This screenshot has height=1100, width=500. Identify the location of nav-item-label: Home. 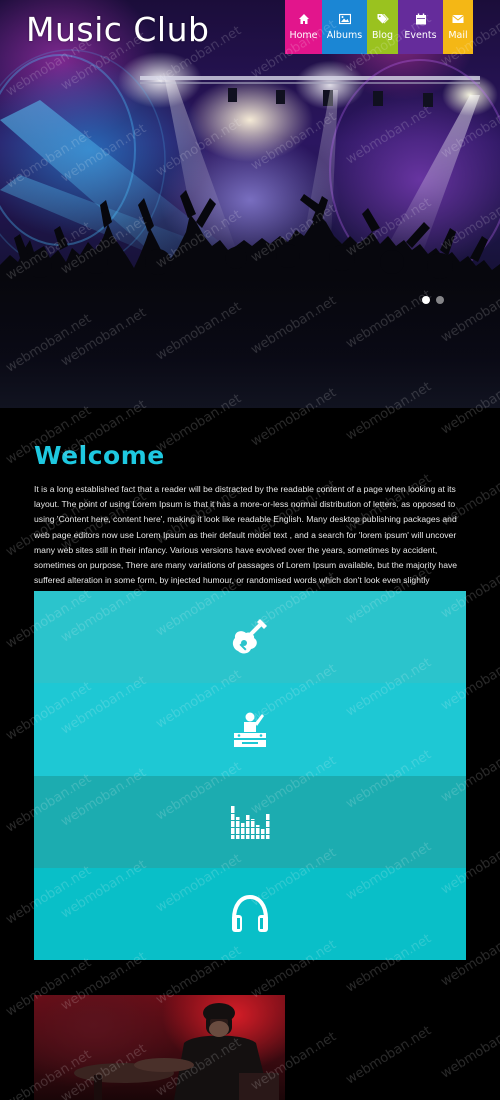
(303, 35).